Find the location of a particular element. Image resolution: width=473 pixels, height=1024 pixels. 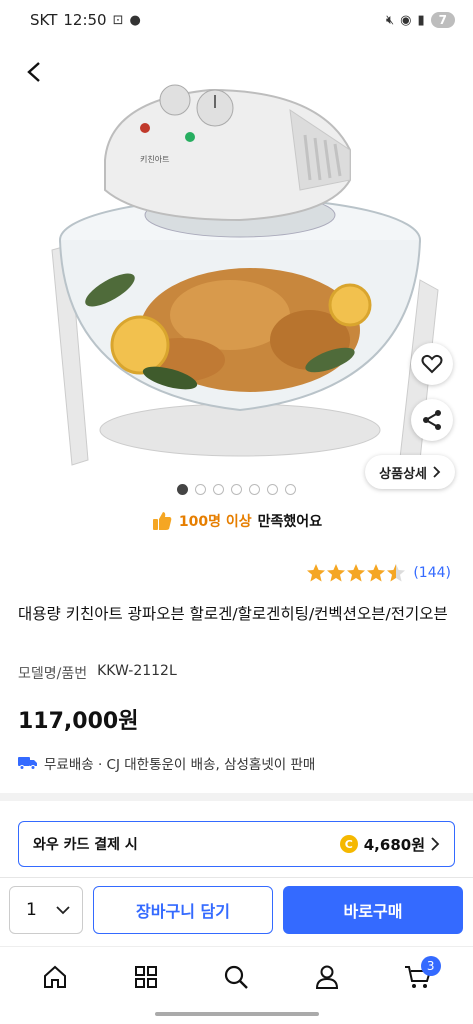

product-price: 117,000원 is located at coordinates (78, 721).